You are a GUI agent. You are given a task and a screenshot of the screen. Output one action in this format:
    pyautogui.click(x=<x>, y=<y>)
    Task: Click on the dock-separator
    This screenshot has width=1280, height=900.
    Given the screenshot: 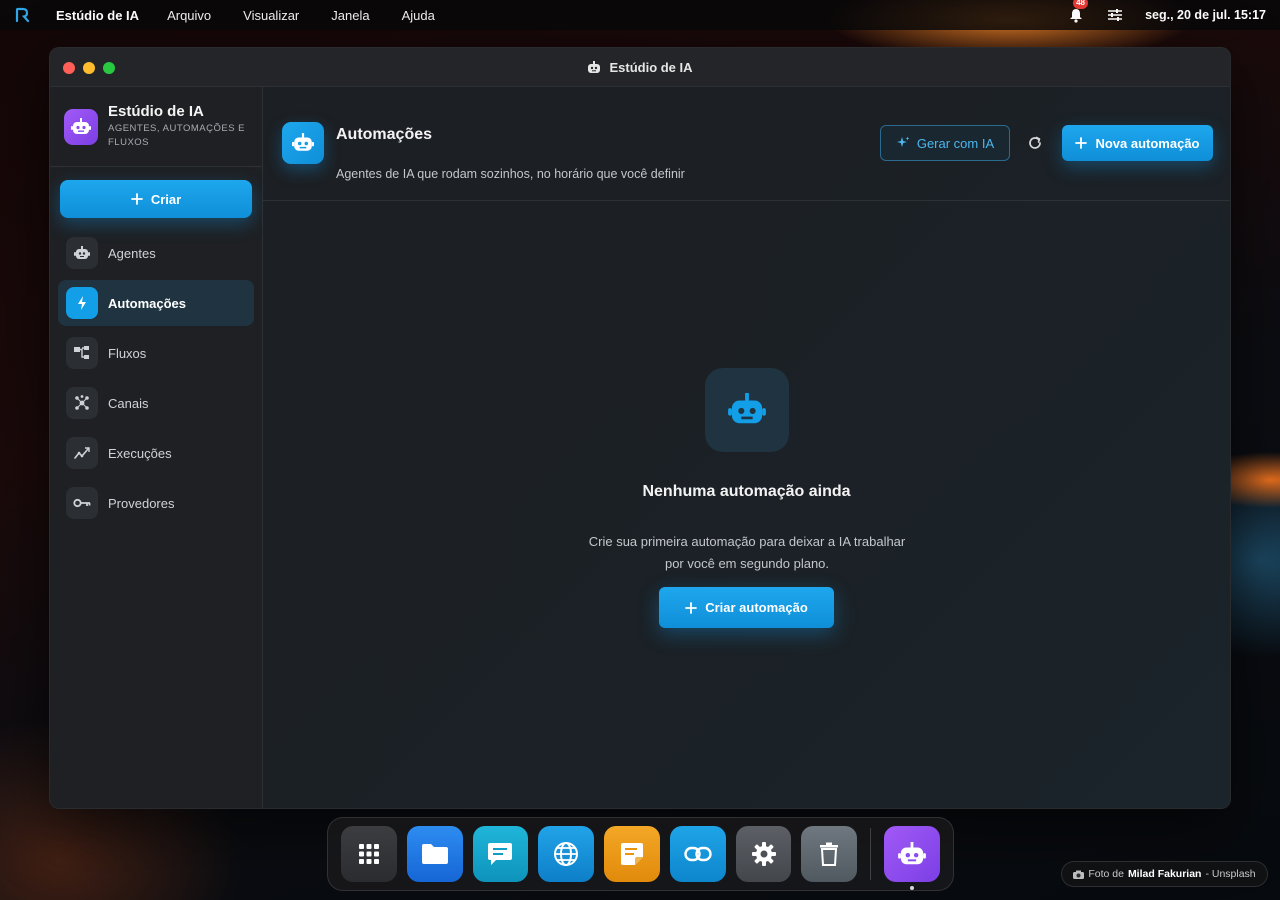 What is the action you would take?
    pyautogui.click(x=871, y=854)
    